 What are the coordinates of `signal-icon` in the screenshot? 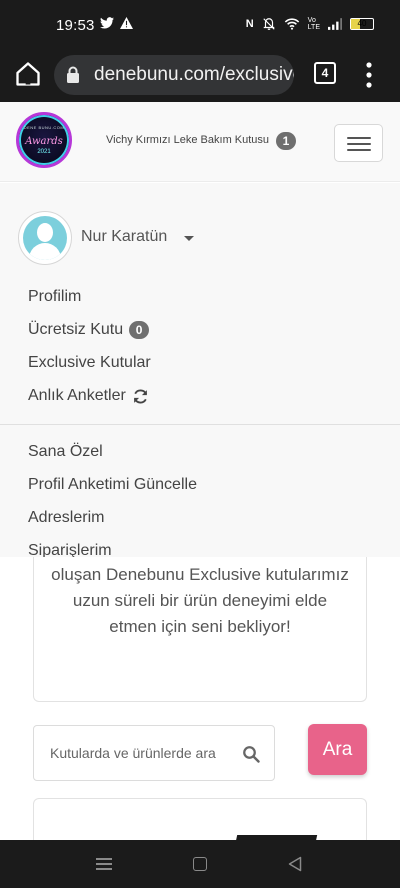 It's located at (335, 24).